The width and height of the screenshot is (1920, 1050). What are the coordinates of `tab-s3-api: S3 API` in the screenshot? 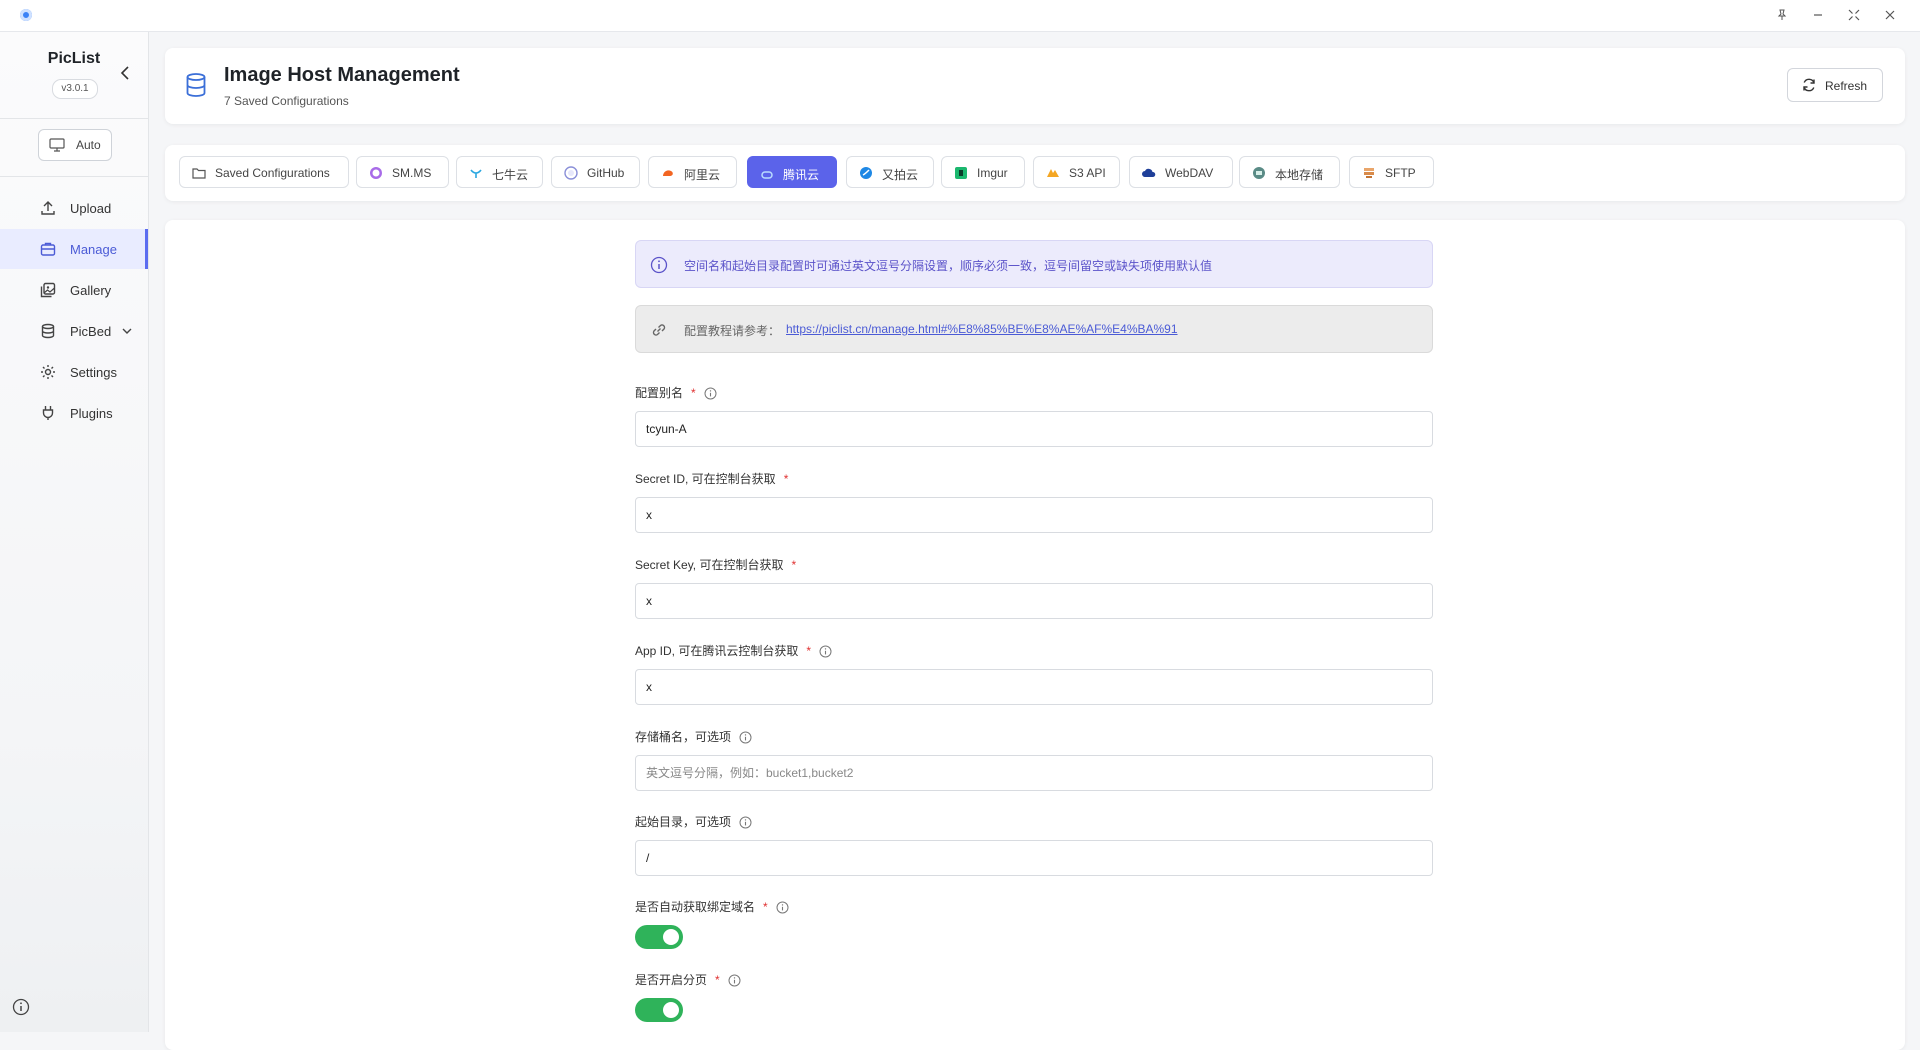 It's located at (1076, 172).